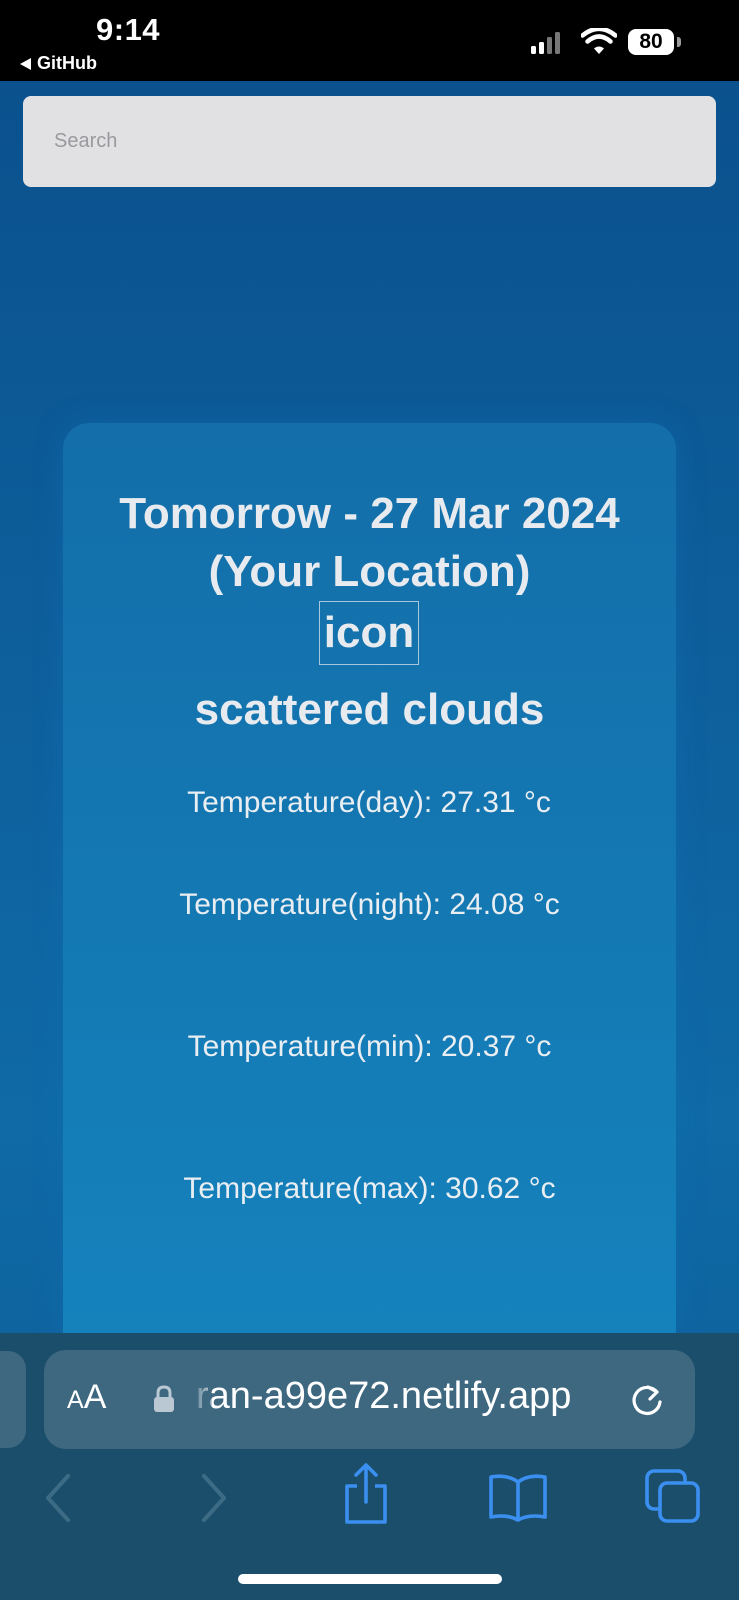 This screenshot has width=739, height=1600. Describe the element at coordinates (383, 1396) in the screenshot. I see `url-text: ran-a99e72.netlify.app` at that location.